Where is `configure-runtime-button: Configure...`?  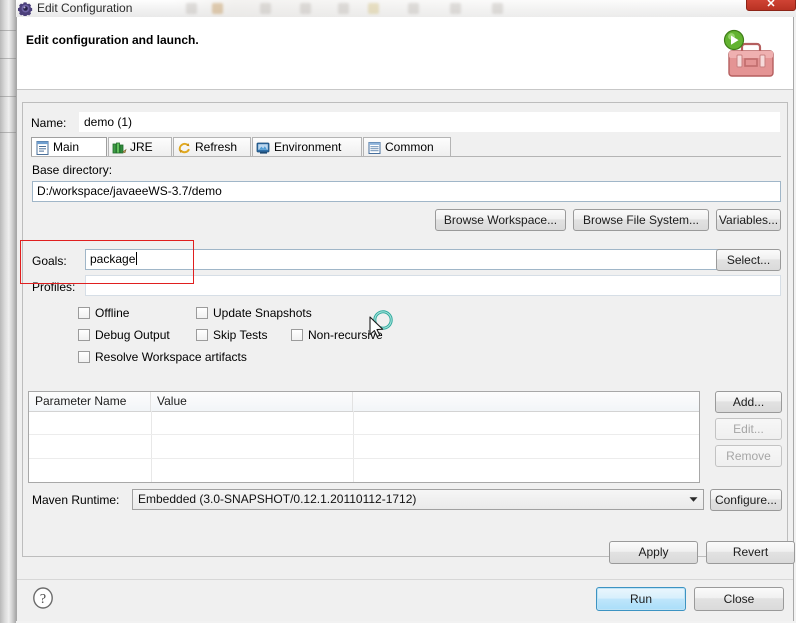
configure-runtime-button: Configure... is located at coordinates (746, 500).